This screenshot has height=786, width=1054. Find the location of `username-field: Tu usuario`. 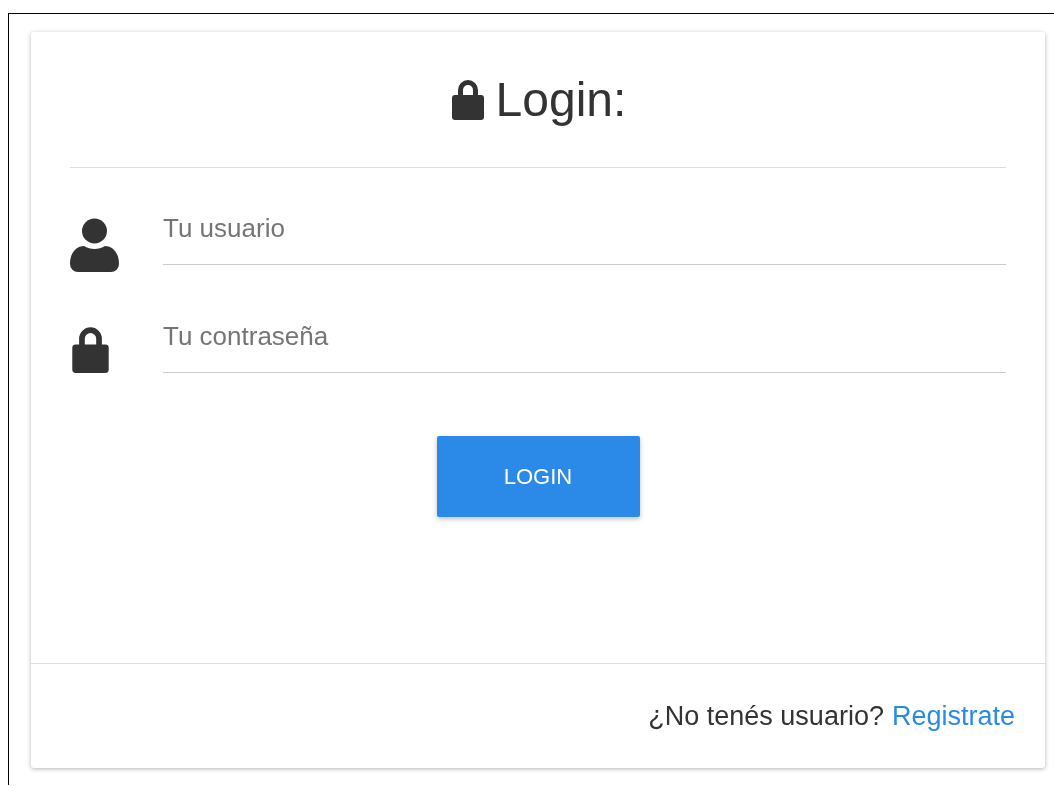

username-field: Tu usuario is located at coordinates (584, 216).